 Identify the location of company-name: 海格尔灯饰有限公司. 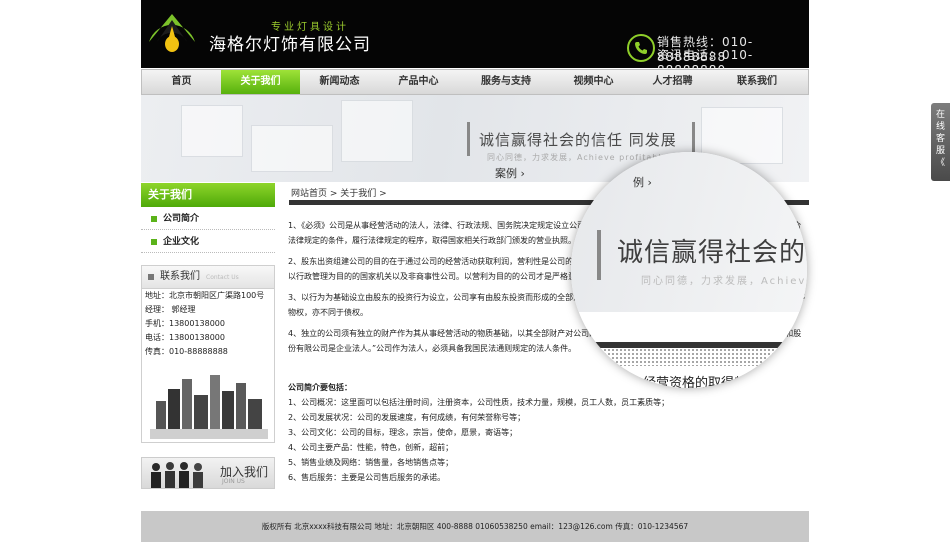
(290, 45).